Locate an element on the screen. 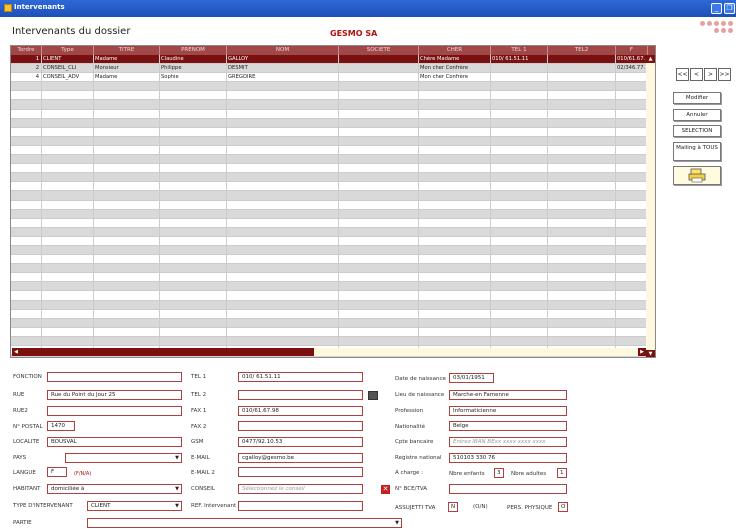 Image resolution: width=736 pixels, height=532 pixels. gsm-field: 0477/92.10.53 is located at coordinates (300, 442).